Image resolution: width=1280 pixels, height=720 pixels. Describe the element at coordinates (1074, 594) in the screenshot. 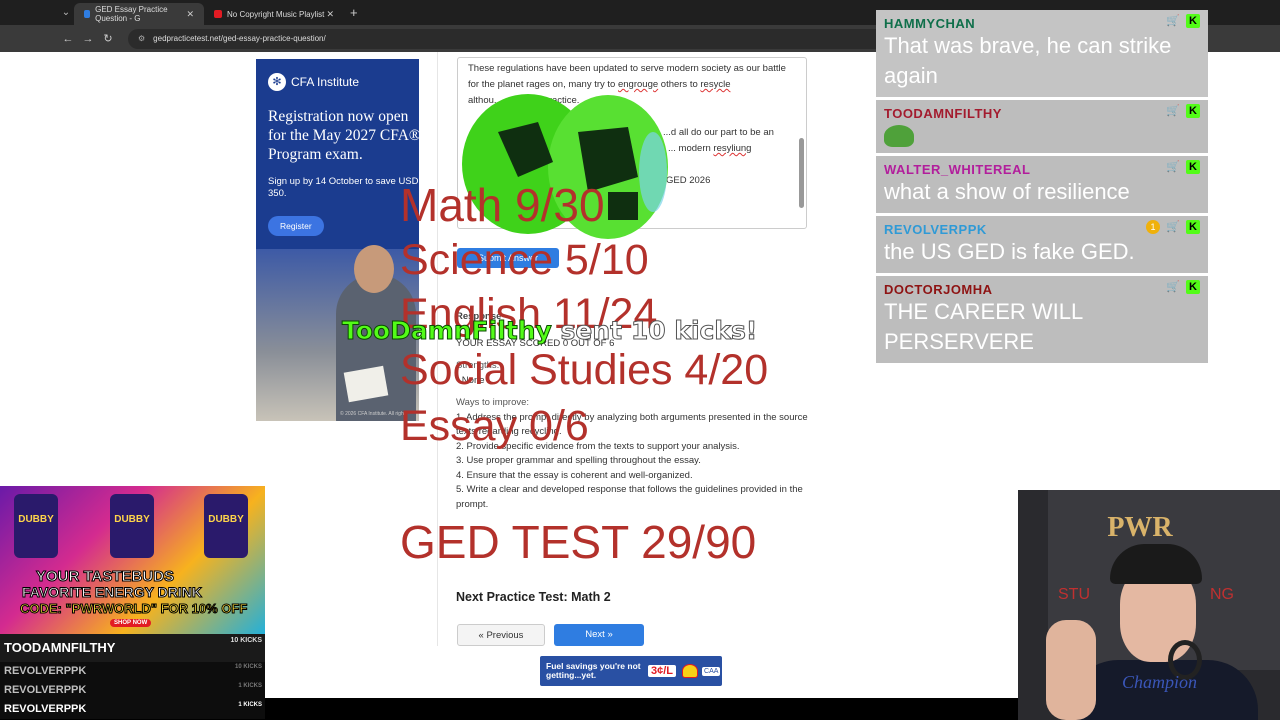

I see `backdrop-text-left: STU` at that location.